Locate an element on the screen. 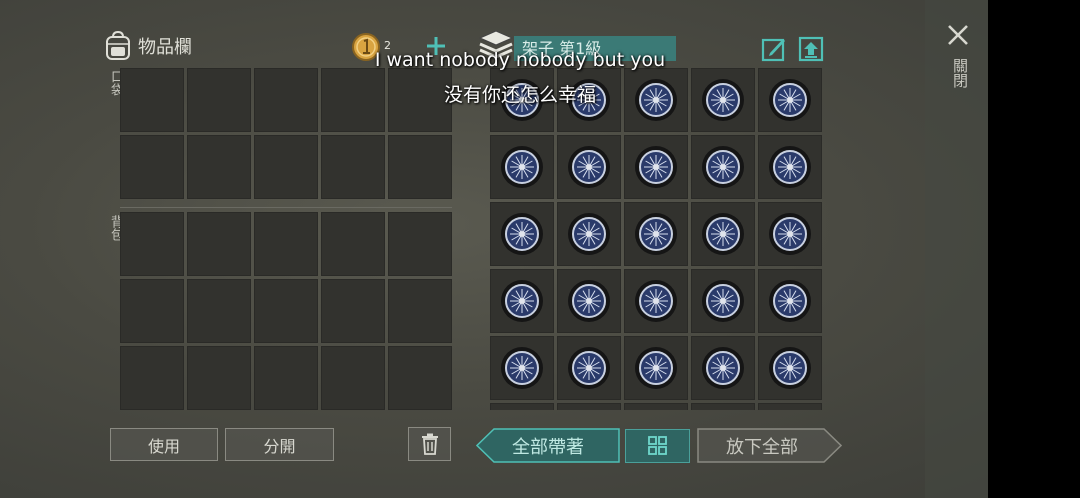  subtitle-english: I want nobody nobody but you is located at coordinates (520, 60).